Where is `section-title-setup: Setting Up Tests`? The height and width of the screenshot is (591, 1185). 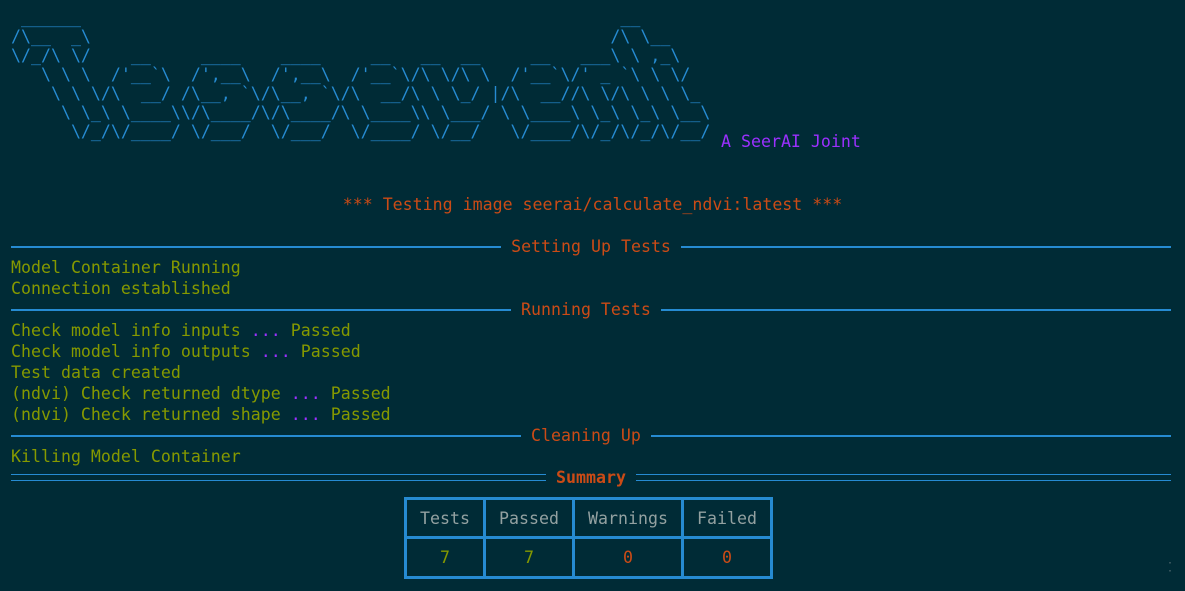
section-title-setup: Setting Up Tests is located at coordinates (591, 246).